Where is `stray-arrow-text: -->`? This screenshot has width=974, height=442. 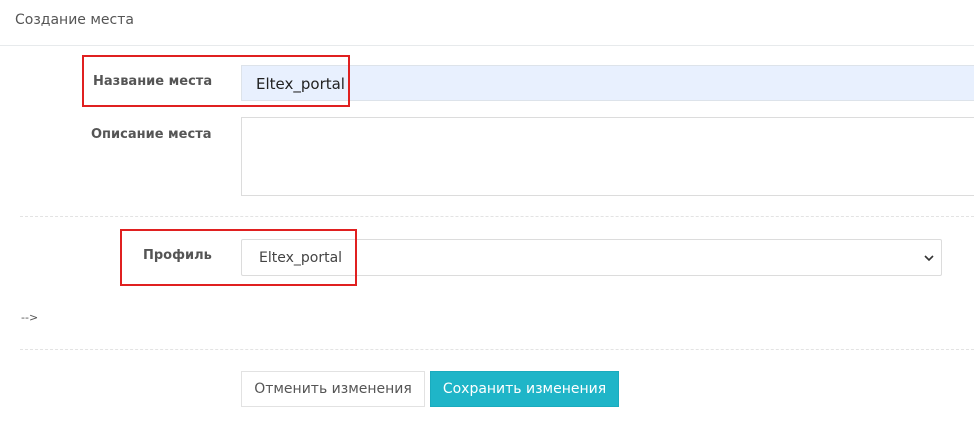 stray-arrow-text: --> is located at coordinates (30, 317).